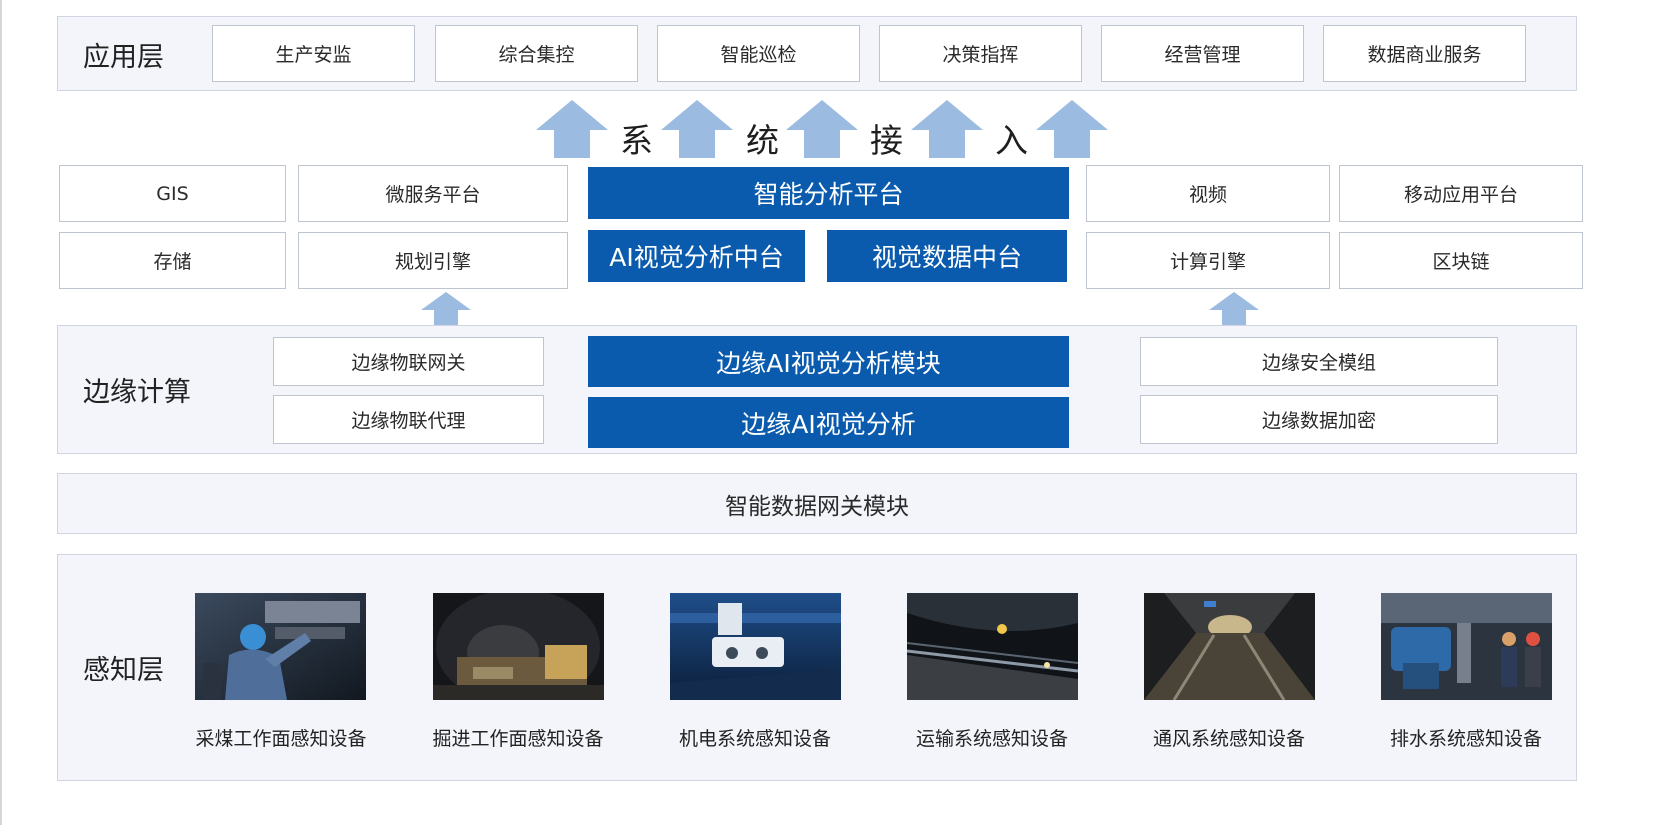 Image resolution: width=1656 pixels, height=825 pixels. I want to click on platform-item-planning-engine: 规划引擎, so click(433, 260).